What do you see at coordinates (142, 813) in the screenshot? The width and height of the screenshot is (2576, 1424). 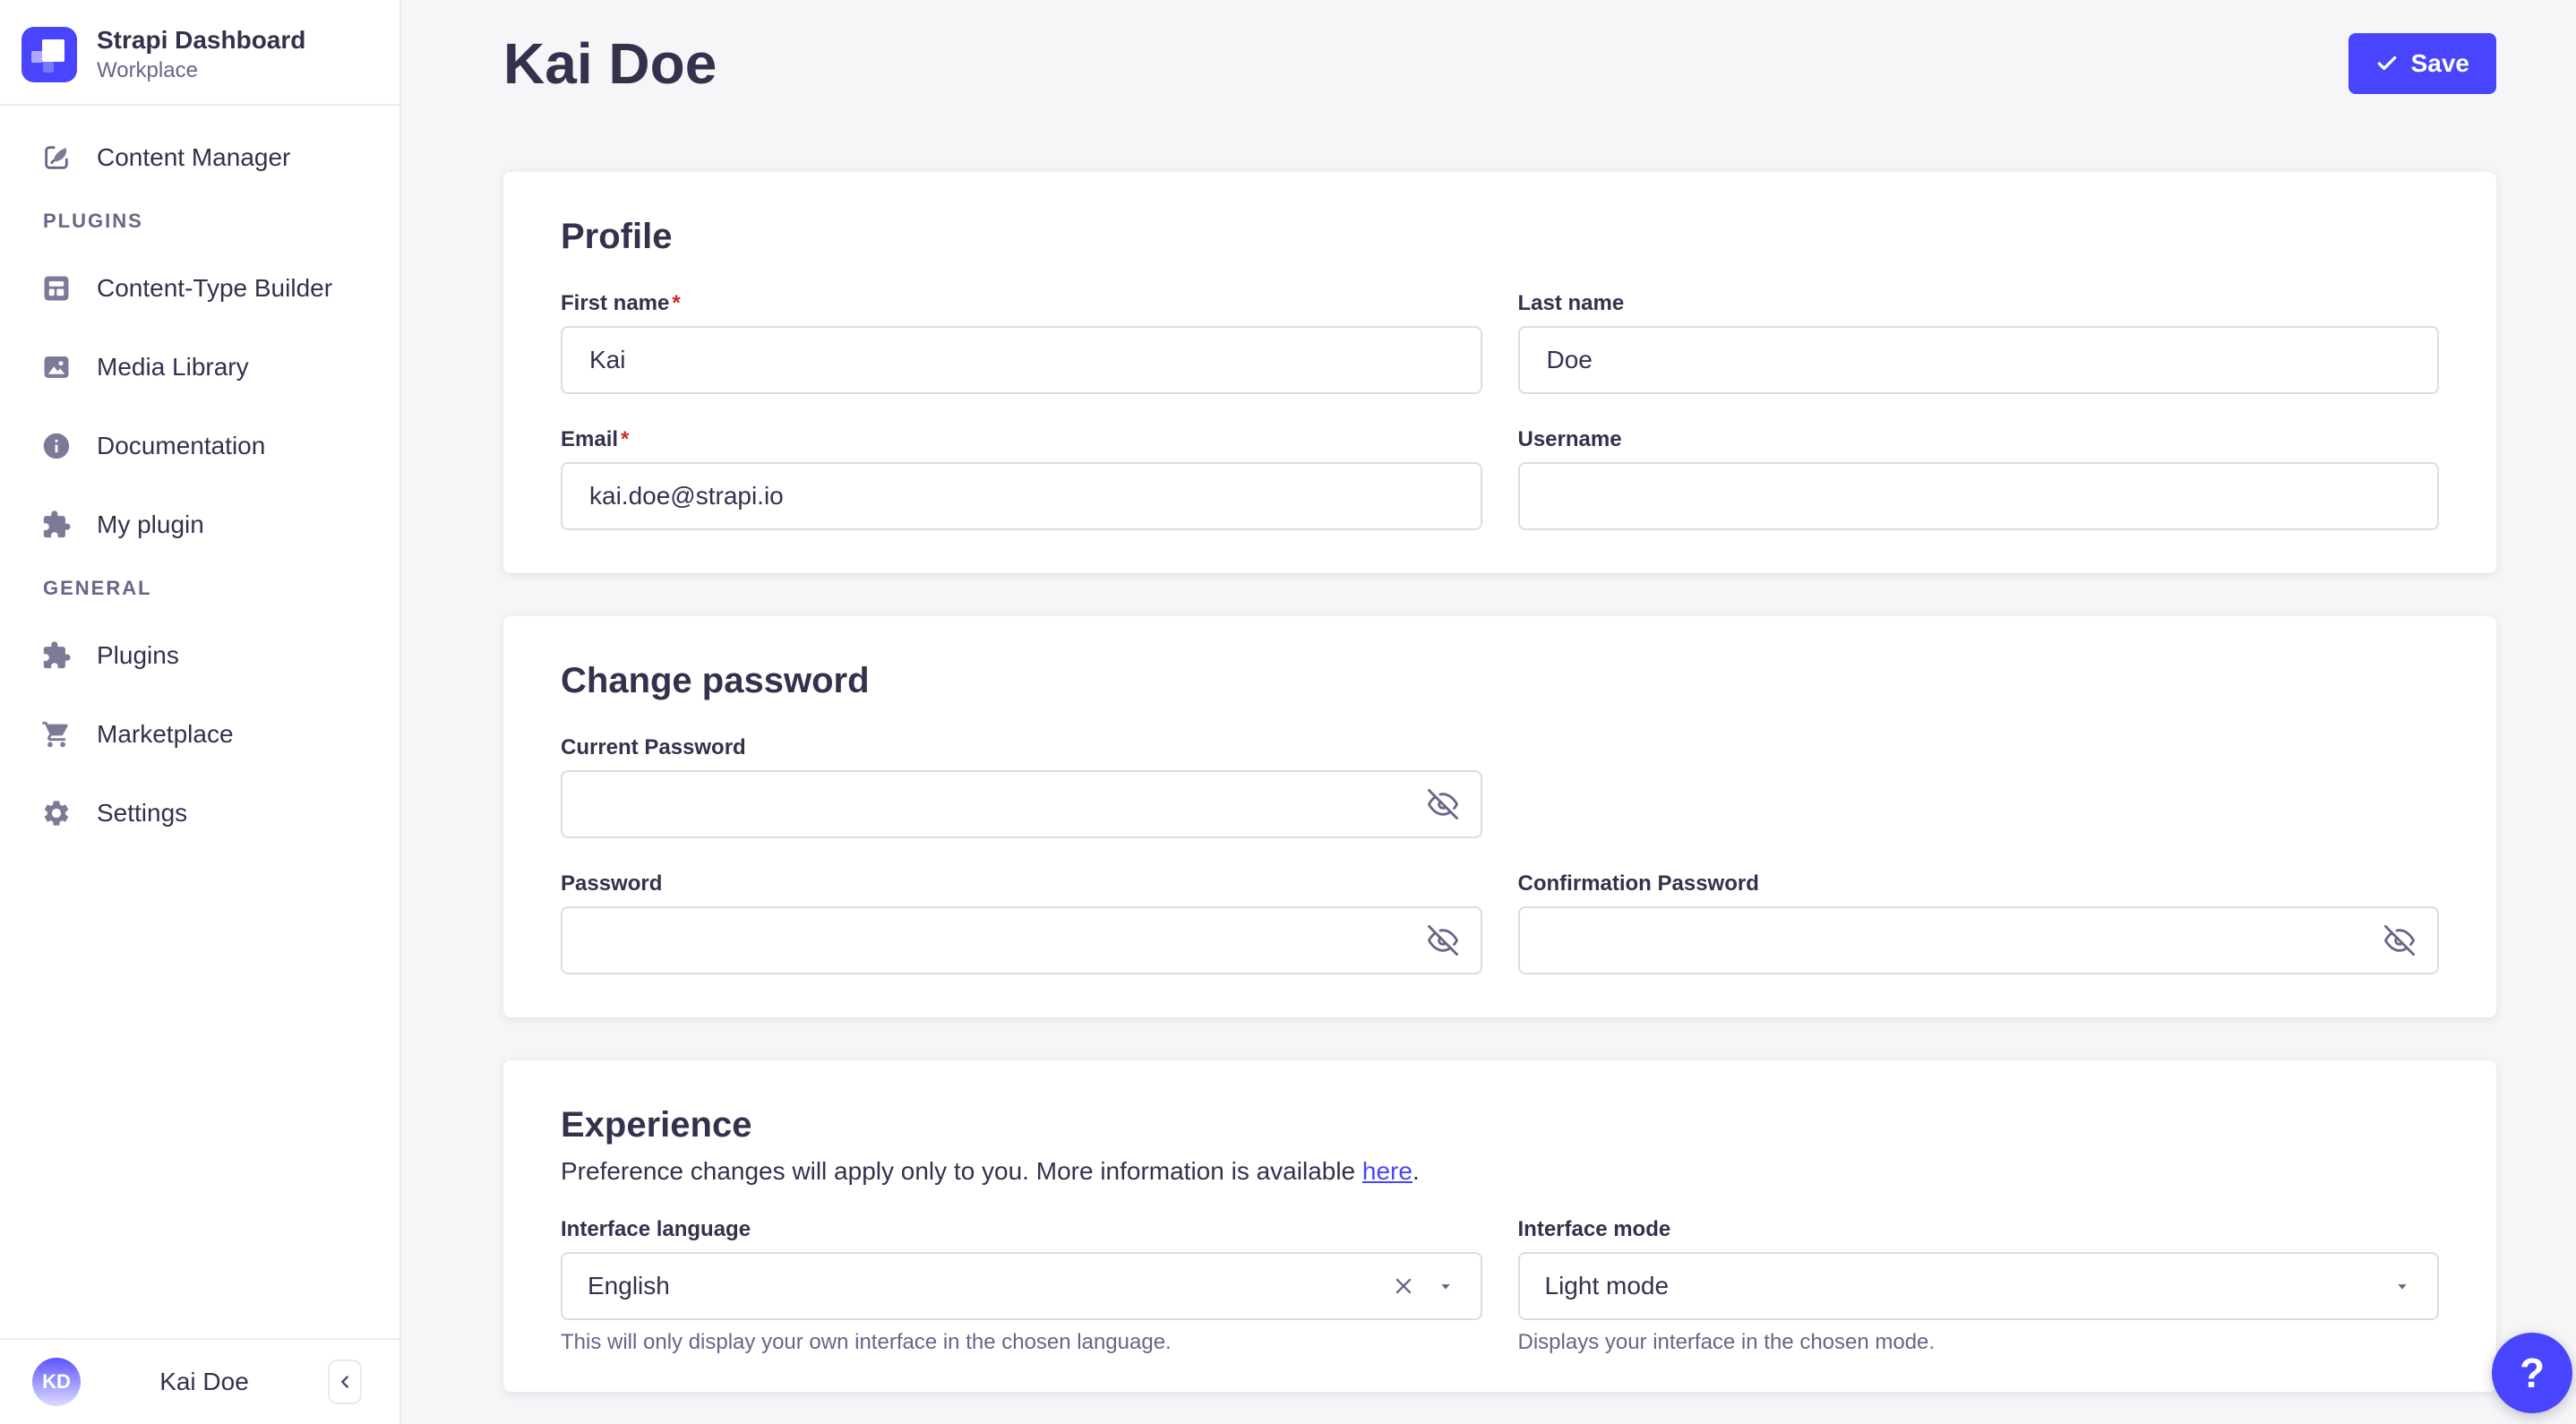 I see `sidebar-item-label: Settings` at bounding box center [142, 813].